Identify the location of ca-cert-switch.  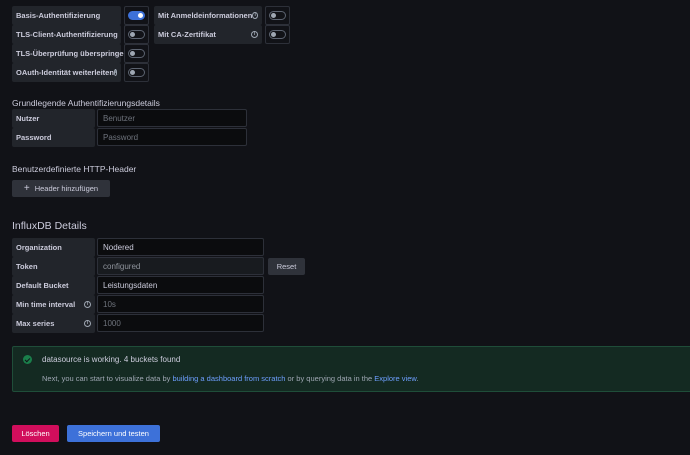
(277, 34).